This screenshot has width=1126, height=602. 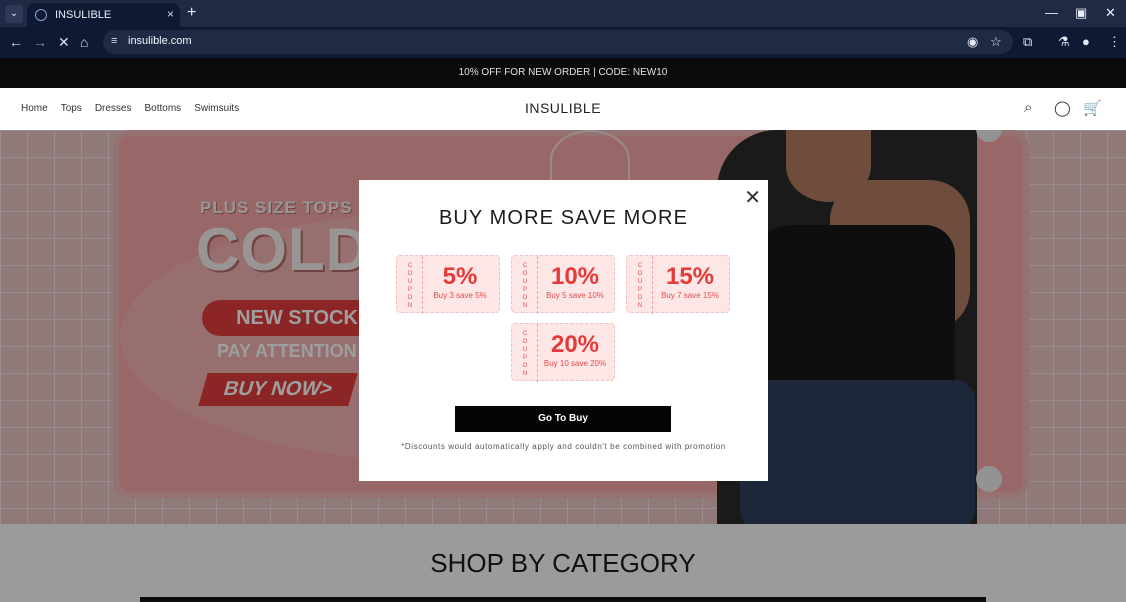 What do you see at coordinates (563, 13) in the screenshot?
I see `browser-tab-strip: ⌄ INSULIBLE × + — ▣ ✕` at bounding box center [563, 13].